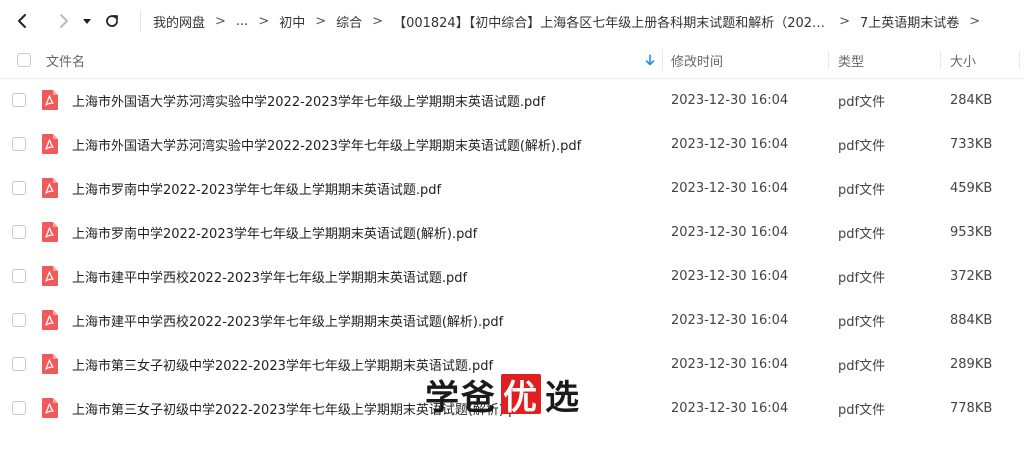 The height and width of the screenshot is (453, 1024). What do you see at coordinates (269, 276) in the screenshot?
I see `file-name: 上海市建平中学西校2022-2023学年七年级上学期期末英语试题.pdf` at bounding box center [269, 276].